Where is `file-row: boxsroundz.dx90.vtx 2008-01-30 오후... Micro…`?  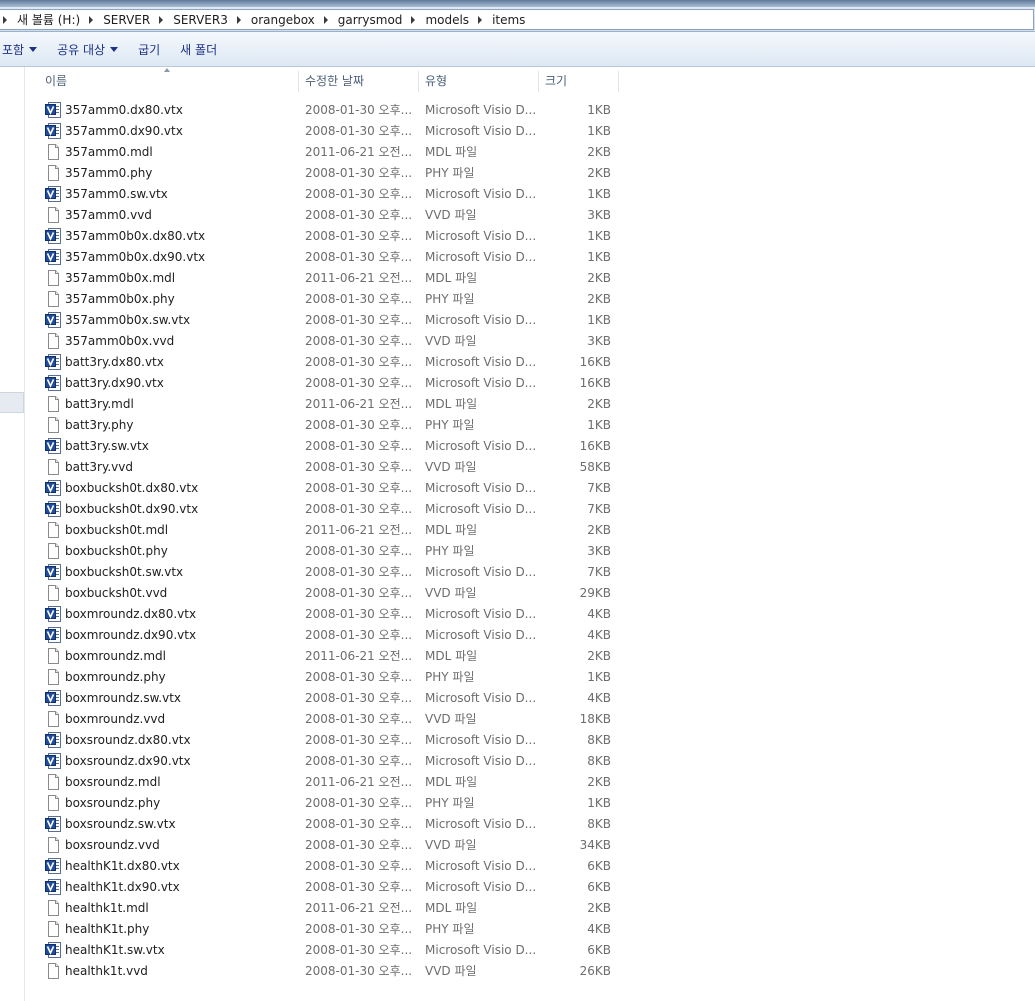
file-row: boxsroundz.dx90.vtx 2008-01-30 오후... Micro… is located at coordinates (530, 761).